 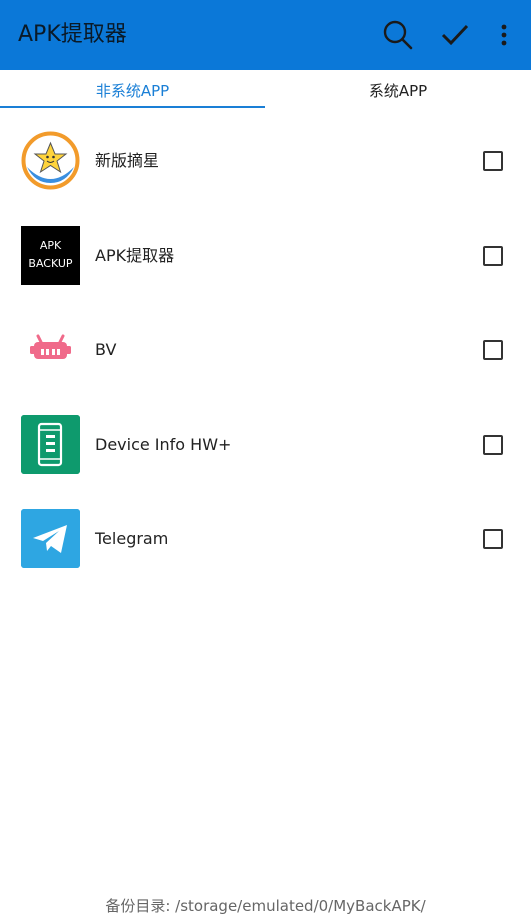 I want to click on check-icon, so click(x=455, y=35).